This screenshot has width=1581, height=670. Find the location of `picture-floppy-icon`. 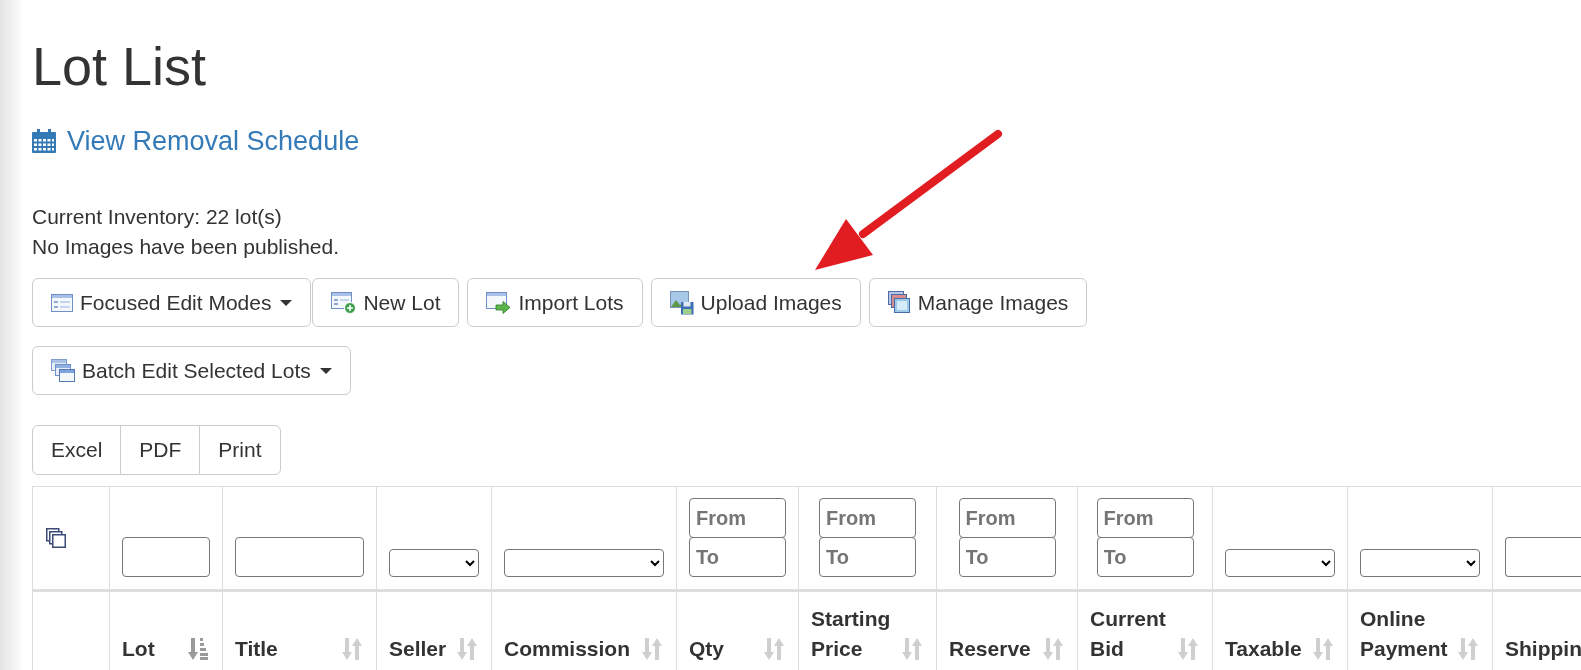

picture-floppy-icon is located at coordinates (681, 302).